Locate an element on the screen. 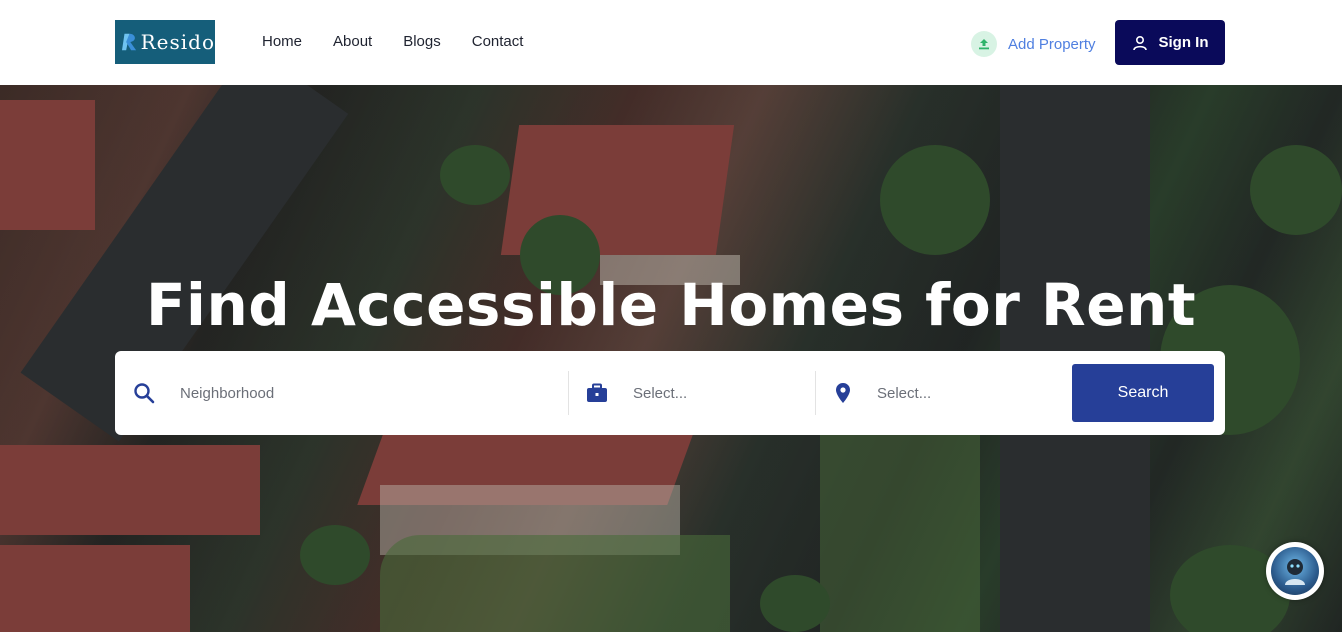 This screenshot has height=632, width=1342. roof-bottom-left-lower is located at coordinates (95, 588).